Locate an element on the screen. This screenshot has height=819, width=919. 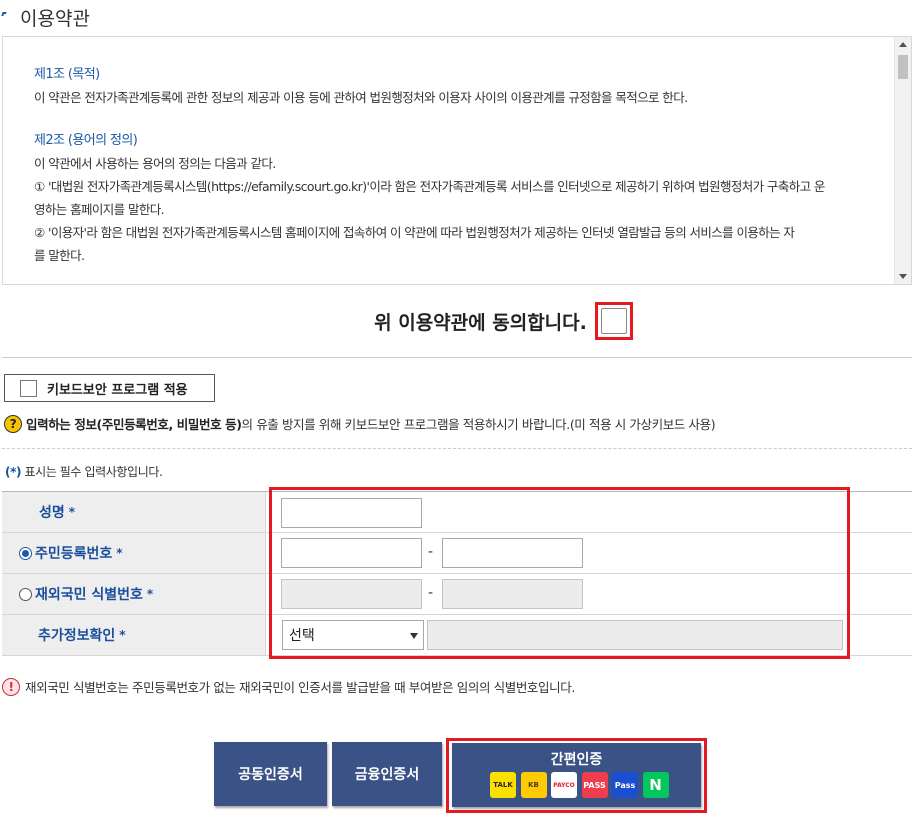
agree-checkbox is located at coordinates (613, 321).